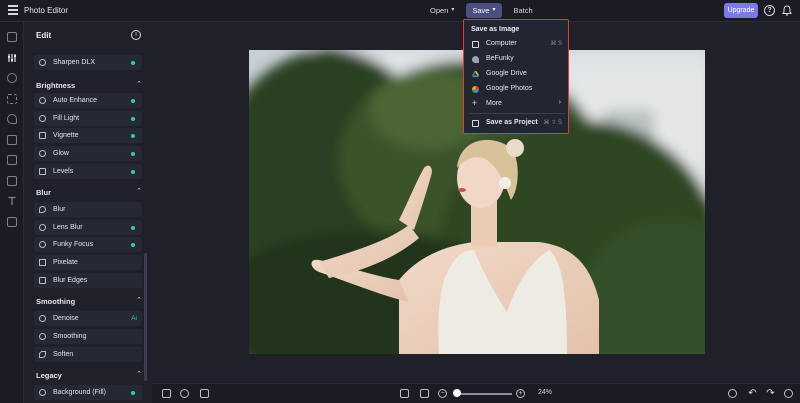 The height and width of the screenshot is (403, 800). Describe the element at coordinates (42, 392) in the screenshot. I see `fill-icon` at that location.